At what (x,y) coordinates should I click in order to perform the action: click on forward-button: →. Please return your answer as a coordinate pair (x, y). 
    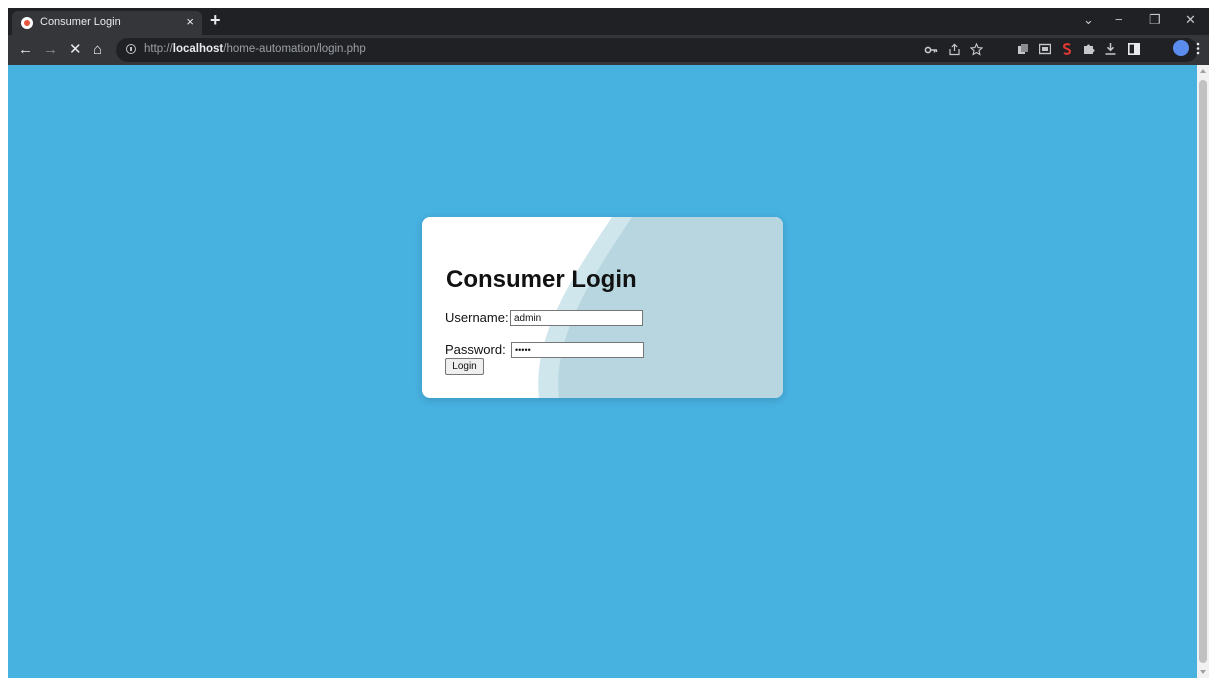
    Looking at the image, I should click on (50, 50).